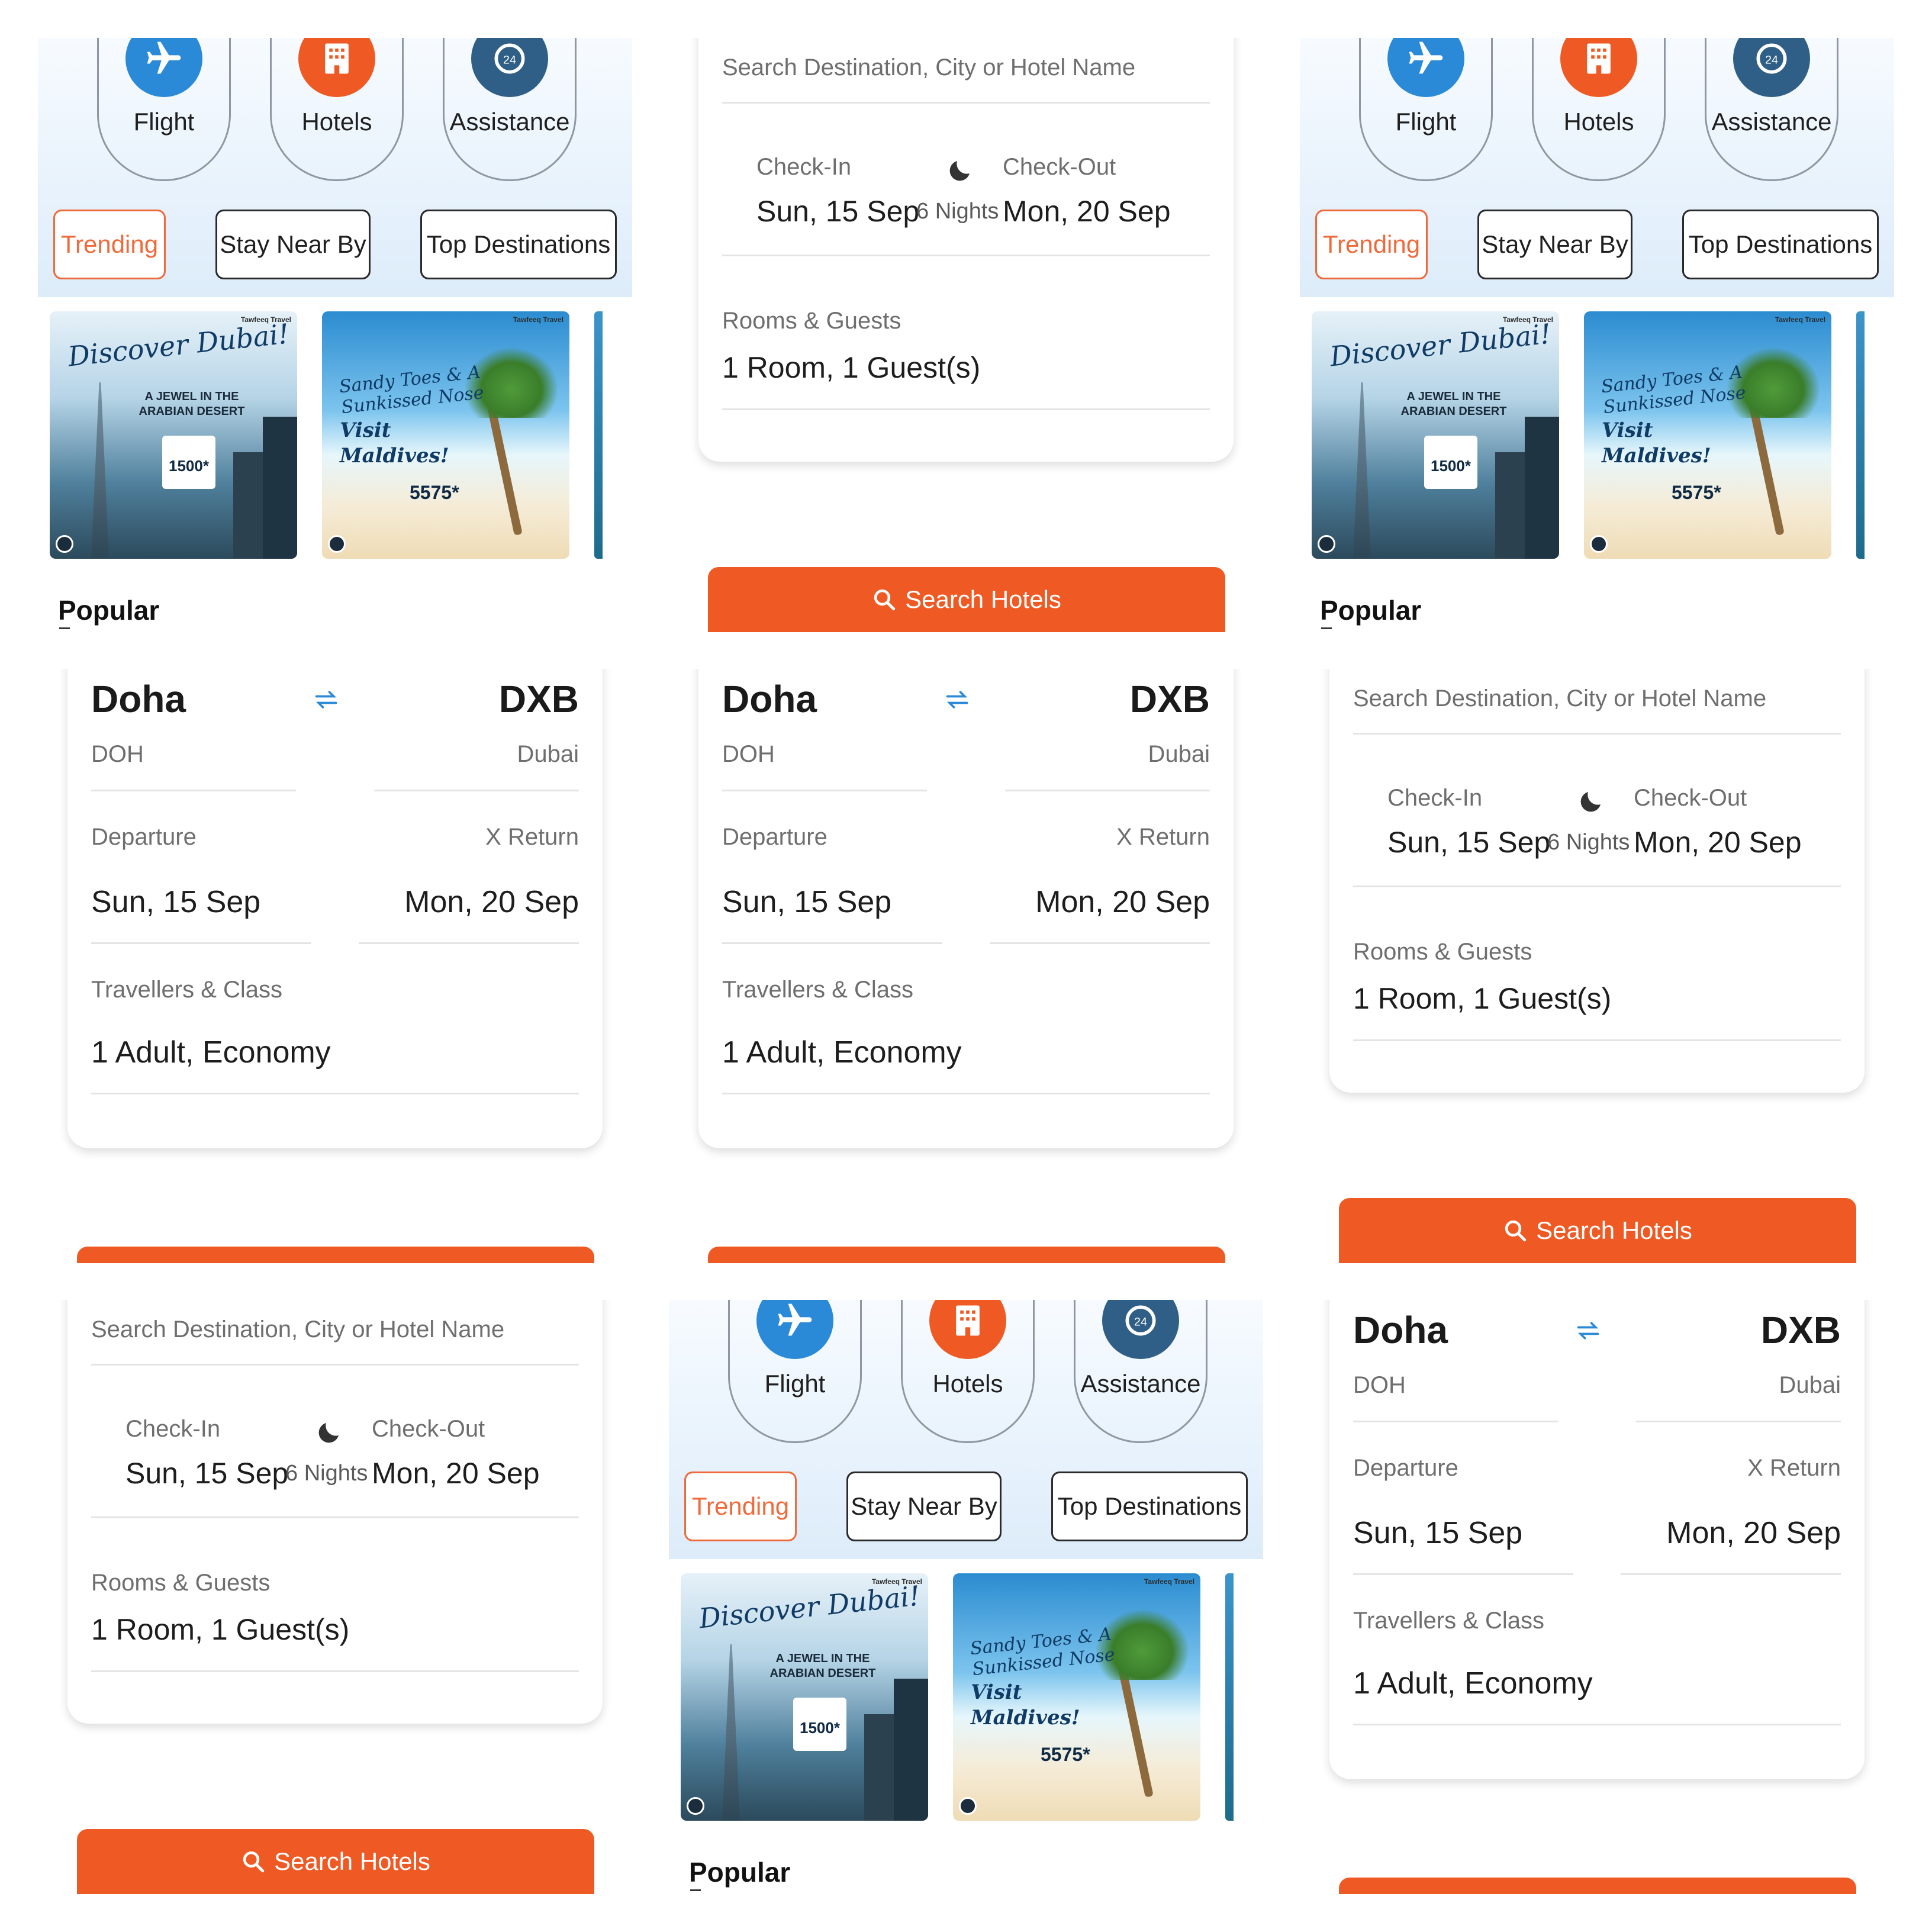 The width and height of the screenshot is (1932, 1932). What do you see at coordinates (394, 443) in the screenshot?
I see `promo-subtitle: Visit Maldives!` at bounding box center [394, 443].